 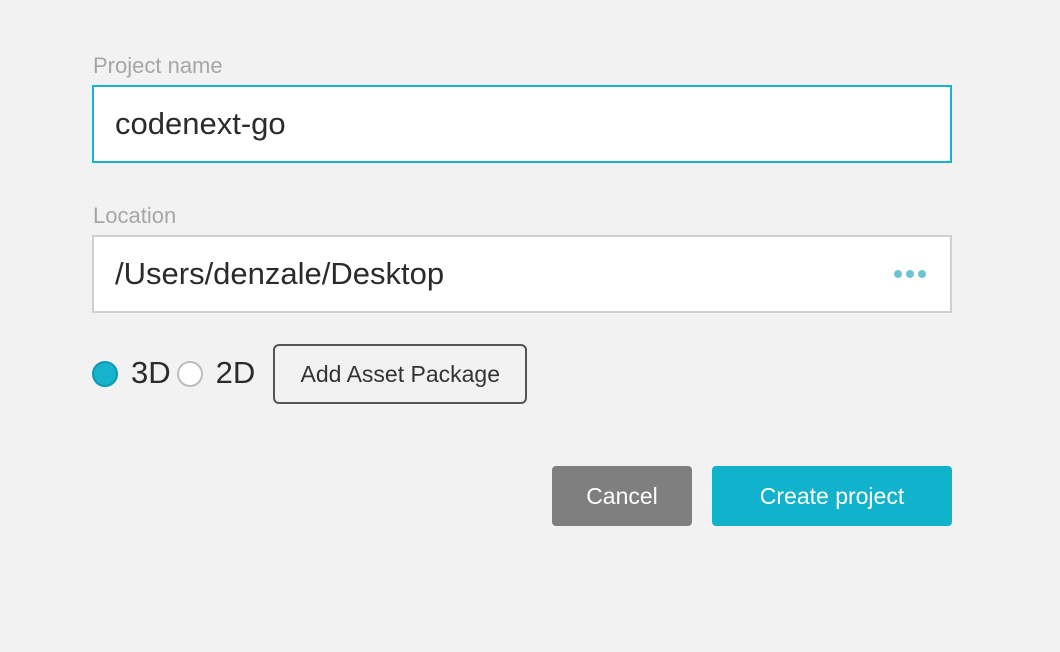 I want to click on radio-option-2d: 2D, so click(x=216, y=373).